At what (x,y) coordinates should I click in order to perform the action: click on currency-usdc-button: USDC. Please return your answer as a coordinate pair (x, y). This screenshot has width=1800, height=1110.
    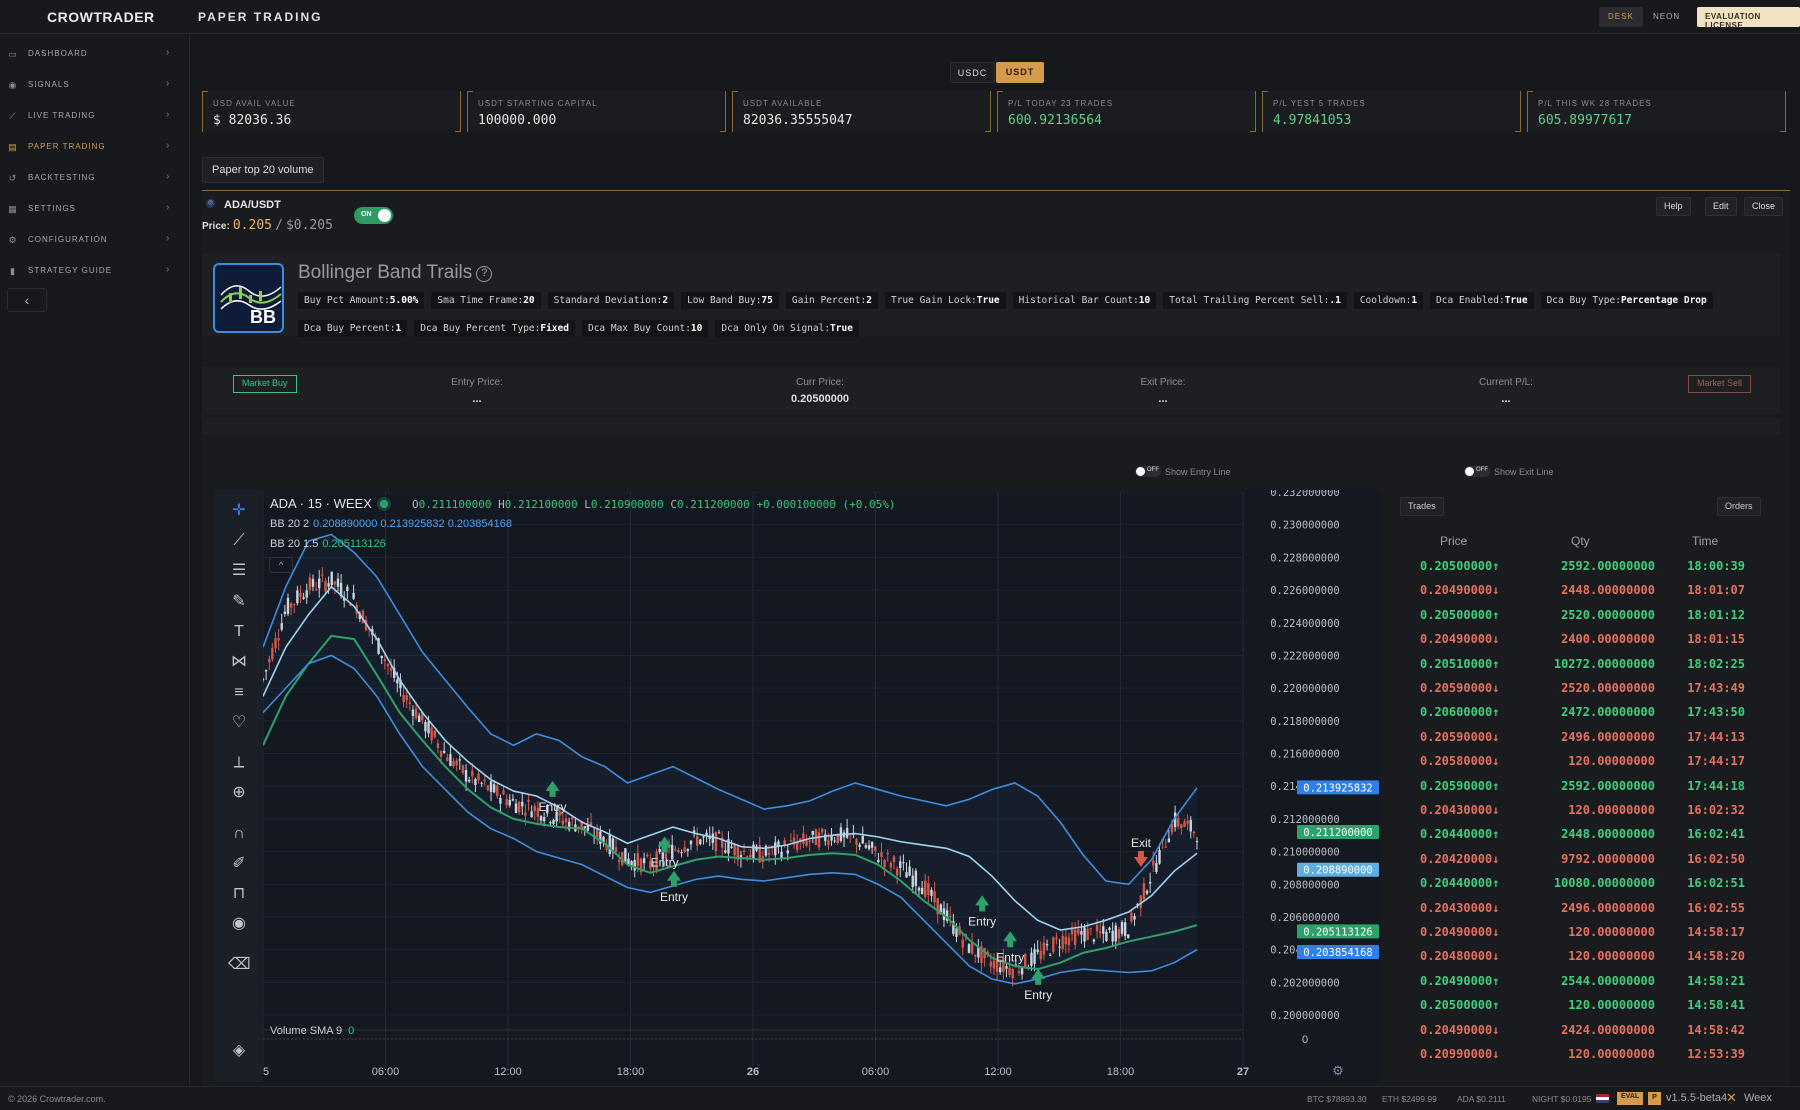
    Looking at the image, I should click on (972, 72).